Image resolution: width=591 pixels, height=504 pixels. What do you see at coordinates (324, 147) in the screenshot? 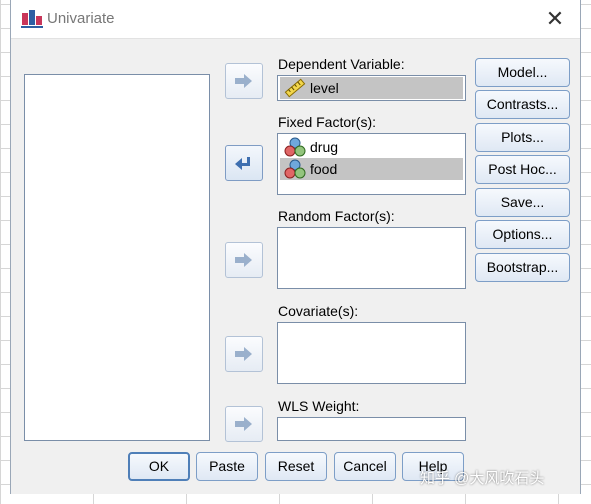
I see `variable-name: drug` at bounding box center [324, 147].